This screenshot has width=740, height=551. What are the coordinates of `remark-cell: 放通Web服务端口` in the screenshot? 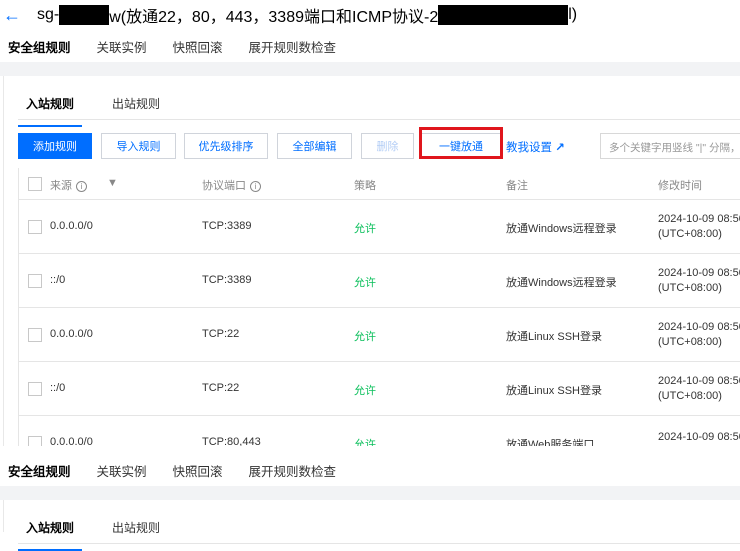 It's located at (550, 442).